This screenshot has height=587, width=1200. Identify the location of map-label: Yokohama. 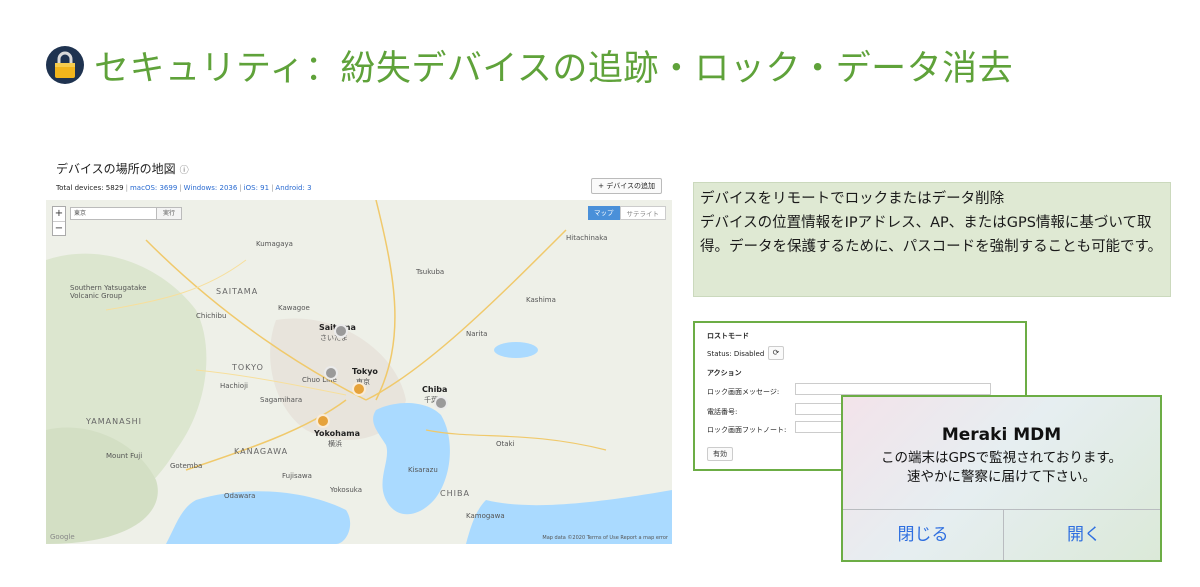
(337, 433).